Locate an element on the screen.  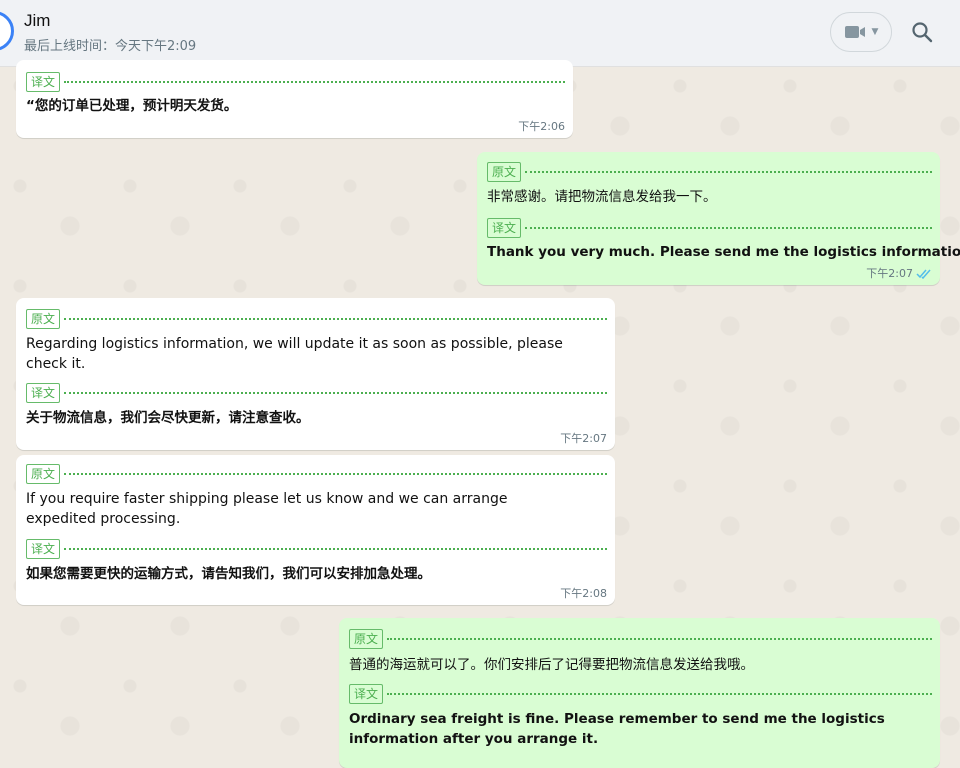
original-text: 非常感谢。请把物流信息发给我一下。 is located at coordinates (602, 197).